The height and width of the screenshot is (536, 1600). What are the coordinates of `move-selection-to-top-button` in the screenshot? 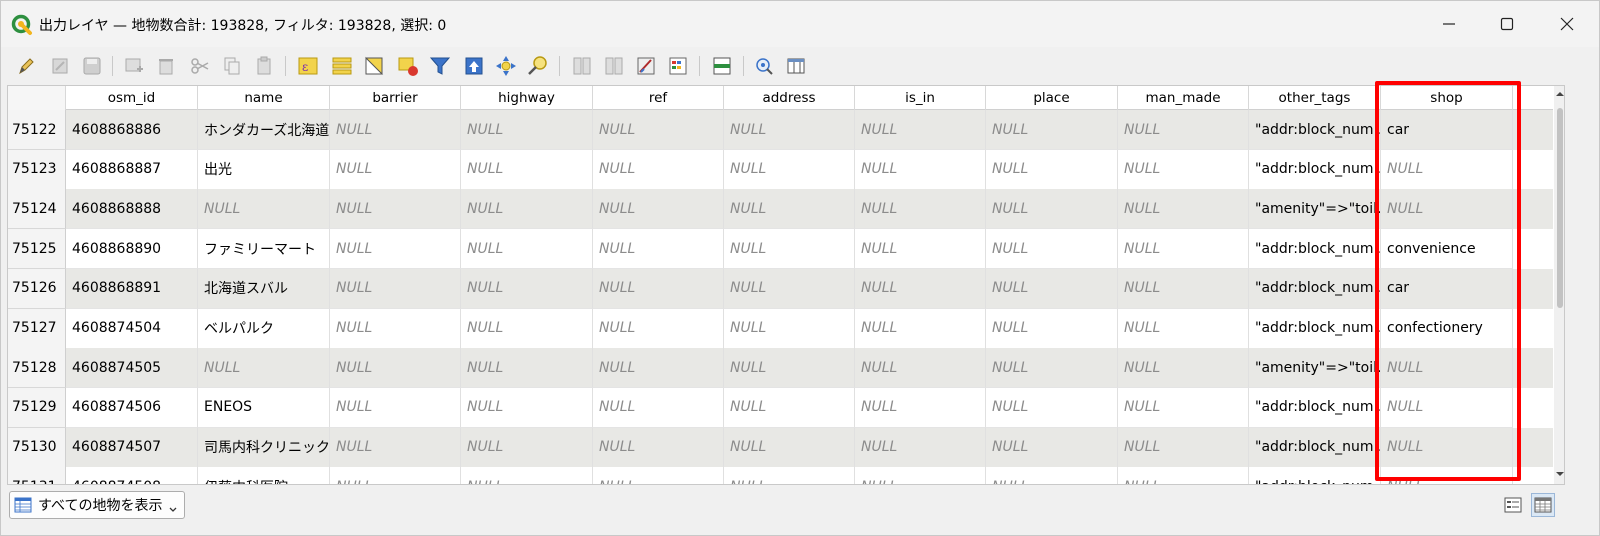 It's located at (474, 66).